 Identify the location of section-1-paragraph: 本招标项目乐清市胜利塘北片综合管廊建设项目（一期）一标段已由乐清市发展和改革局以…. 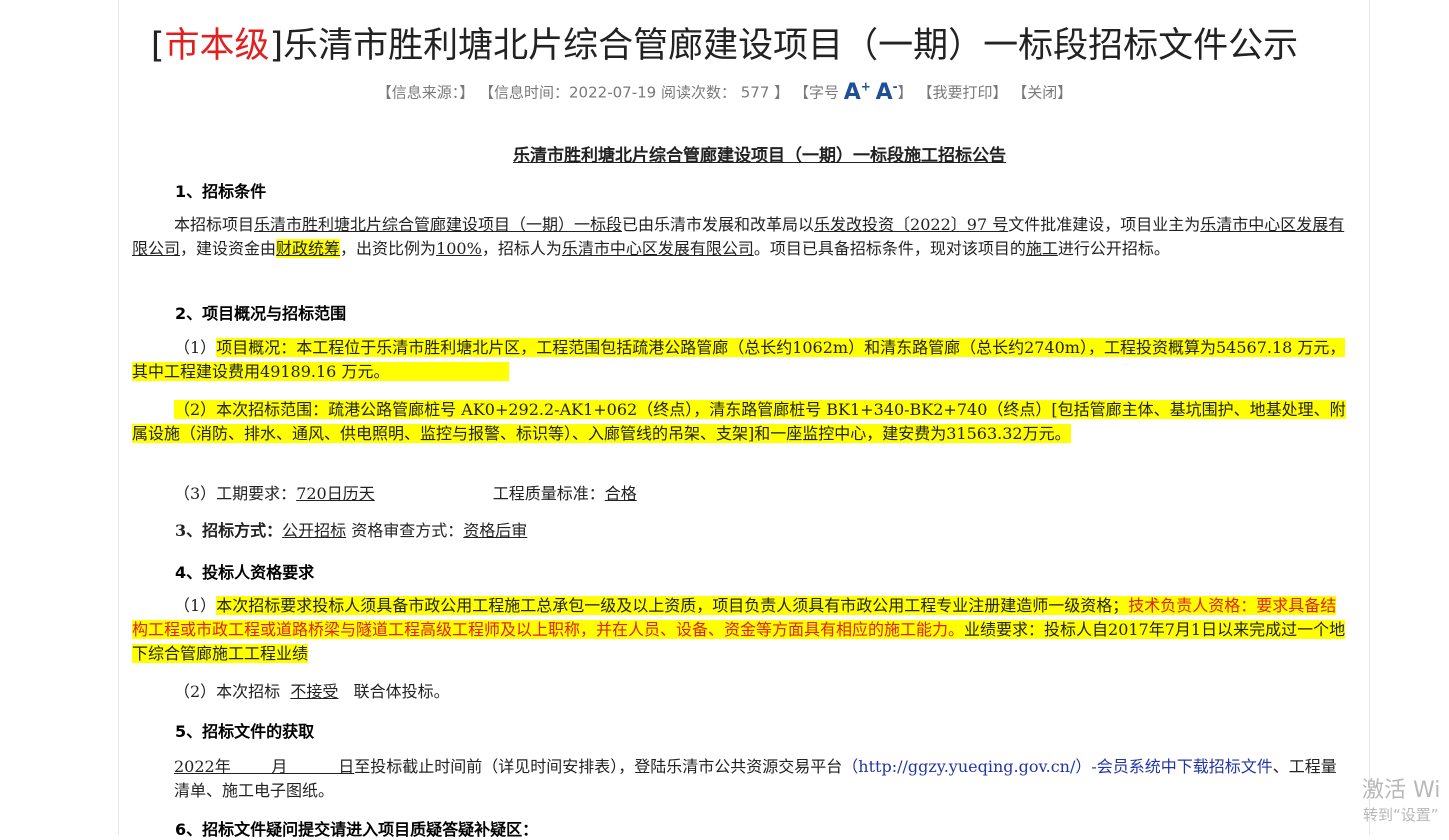
(739, 237).